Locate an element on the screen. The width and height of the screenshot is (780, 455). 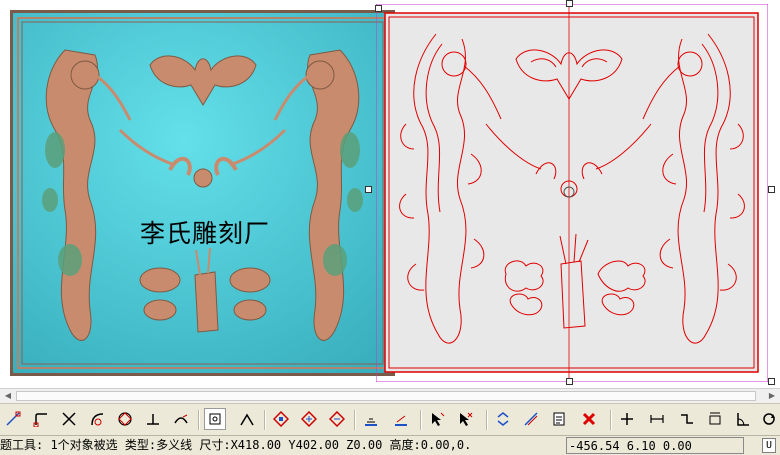
node-add-icon is located at coordinates (309, 419).